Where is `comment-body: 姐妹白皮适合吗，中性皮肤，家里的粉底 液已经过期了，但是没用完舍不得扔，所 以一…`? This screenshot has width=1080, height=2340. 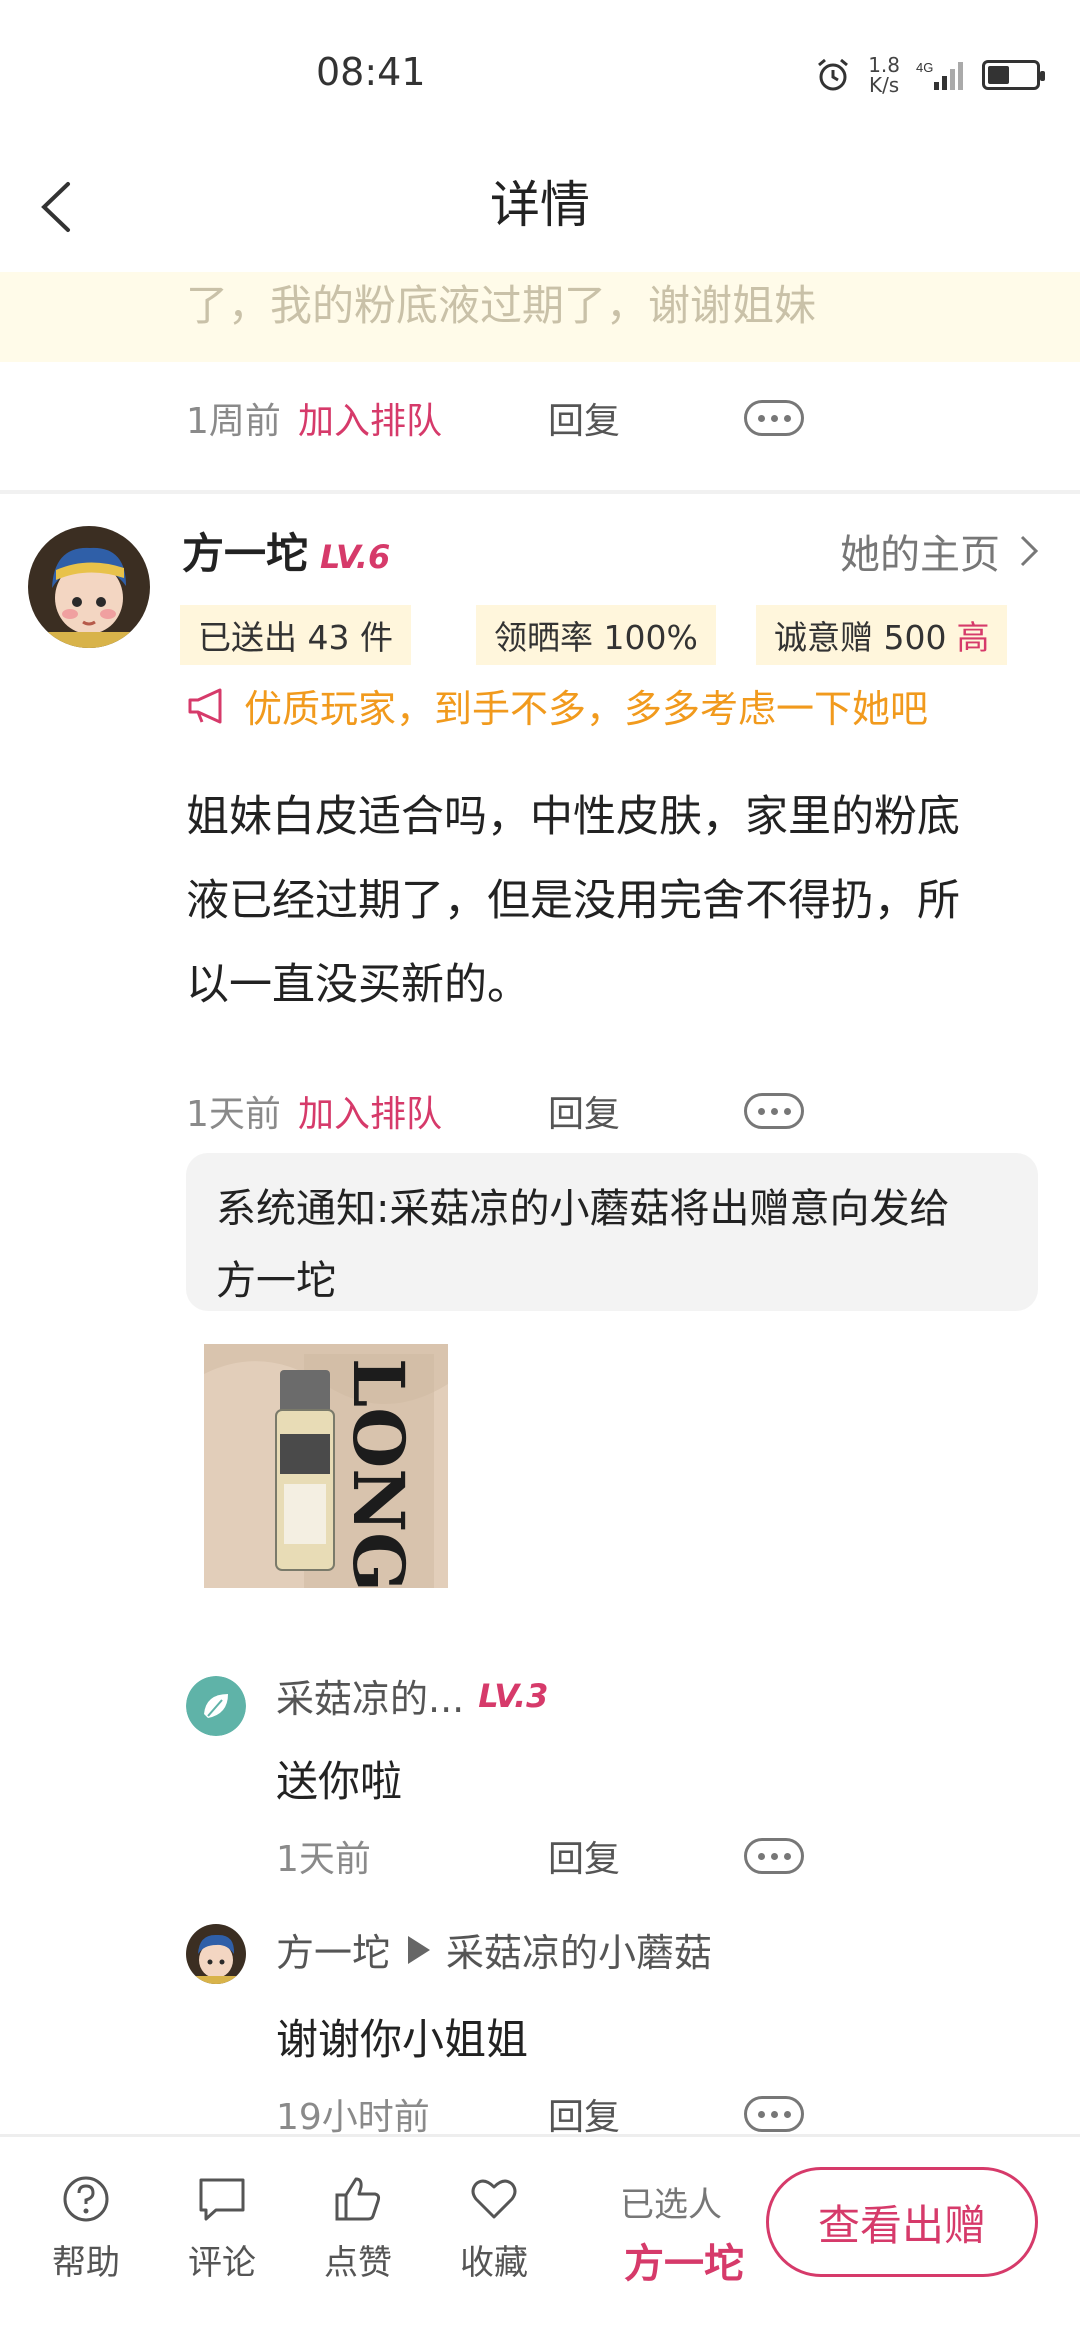 comment-body: 姐妹白皮适合吗，中性皮肤，家里的粉底 液已经过期了，但是没用完舍不得扔，所 以一… is located at coordinates (573, 901).